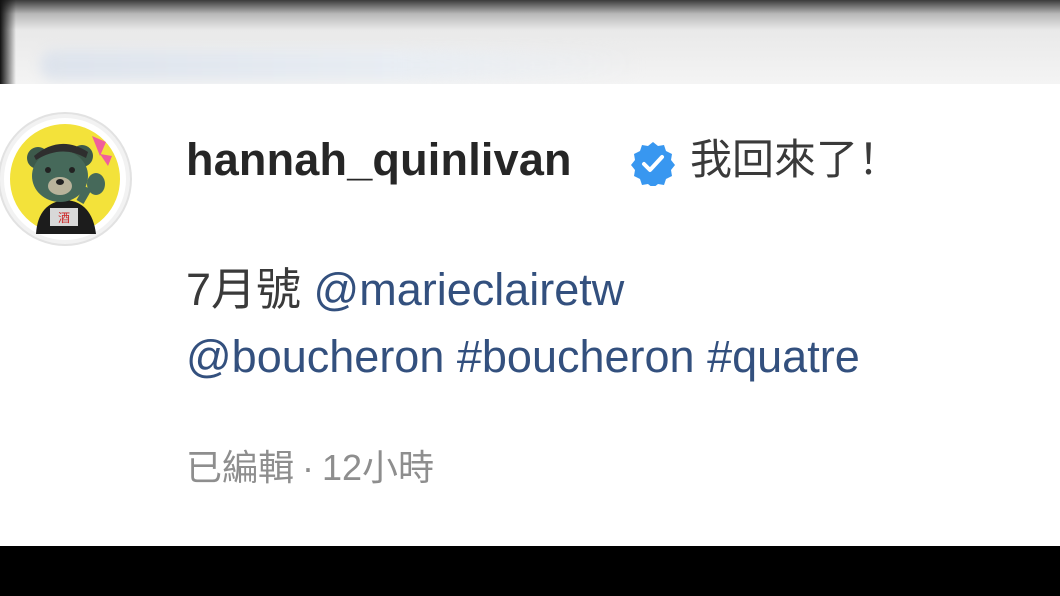  Describe the element at coordinates (469, 289) in the screenshot. I see `mention-marieclairetw: @marieclairetw` at that location.